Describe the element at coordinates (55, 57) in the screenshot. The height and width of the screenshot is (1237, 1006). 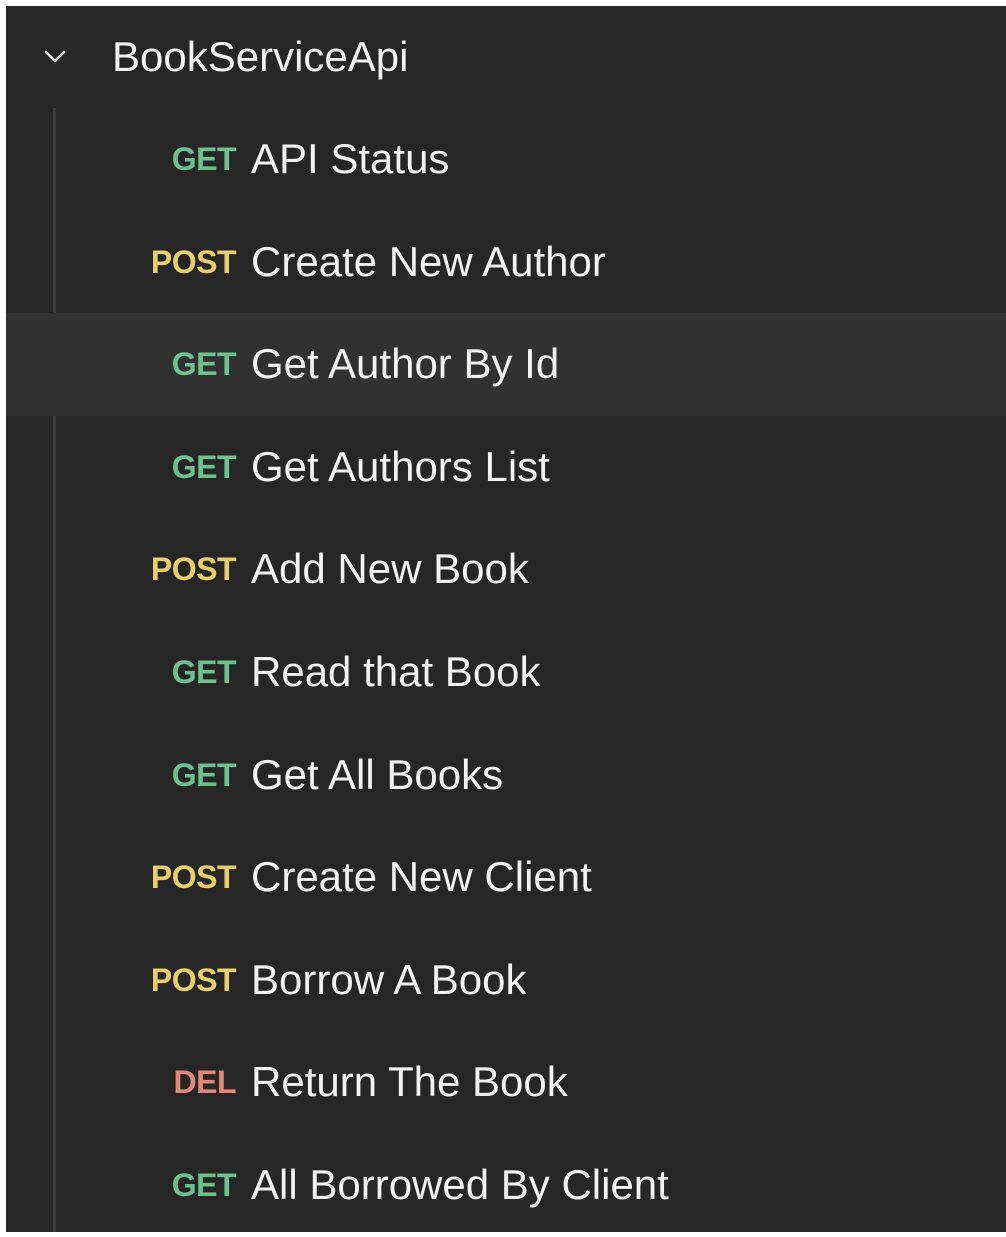
I see `chevron-down-icon` at that location.